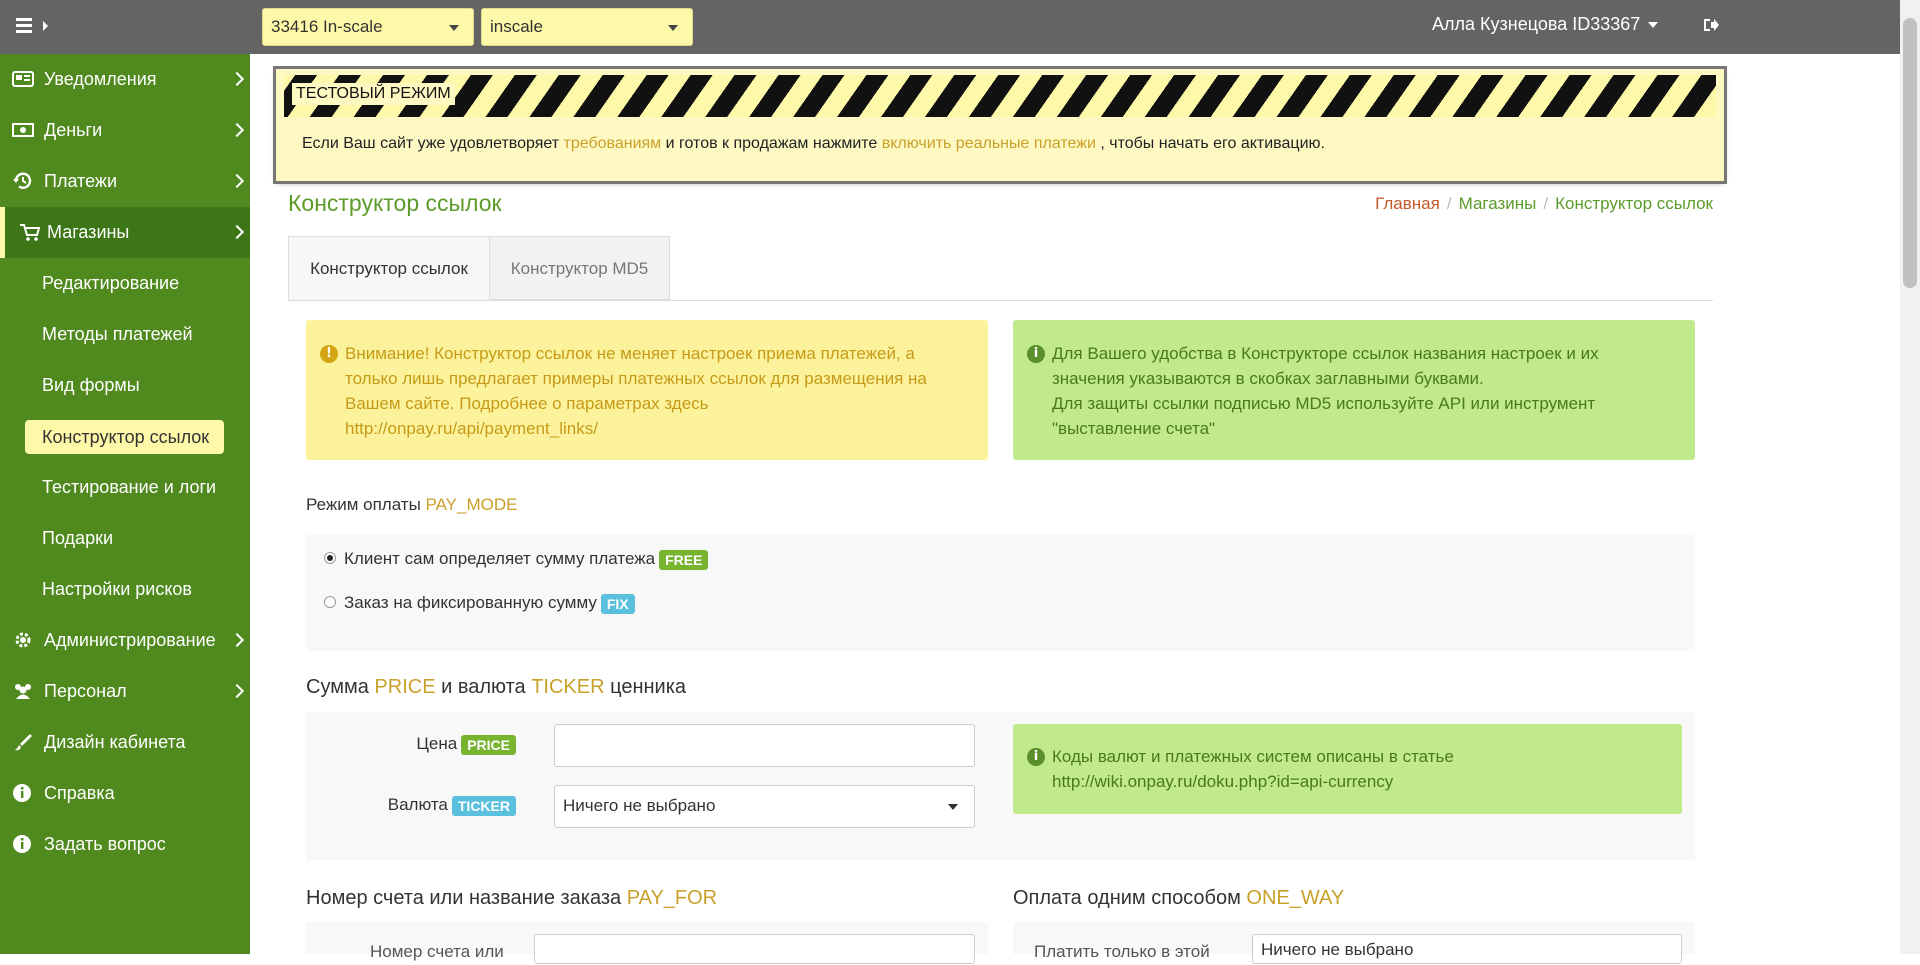 The height and width of the screenshot is (965, 1920). Describe the element at coordinates (764, 745) in the screenshot. I see `price-input` at that location.